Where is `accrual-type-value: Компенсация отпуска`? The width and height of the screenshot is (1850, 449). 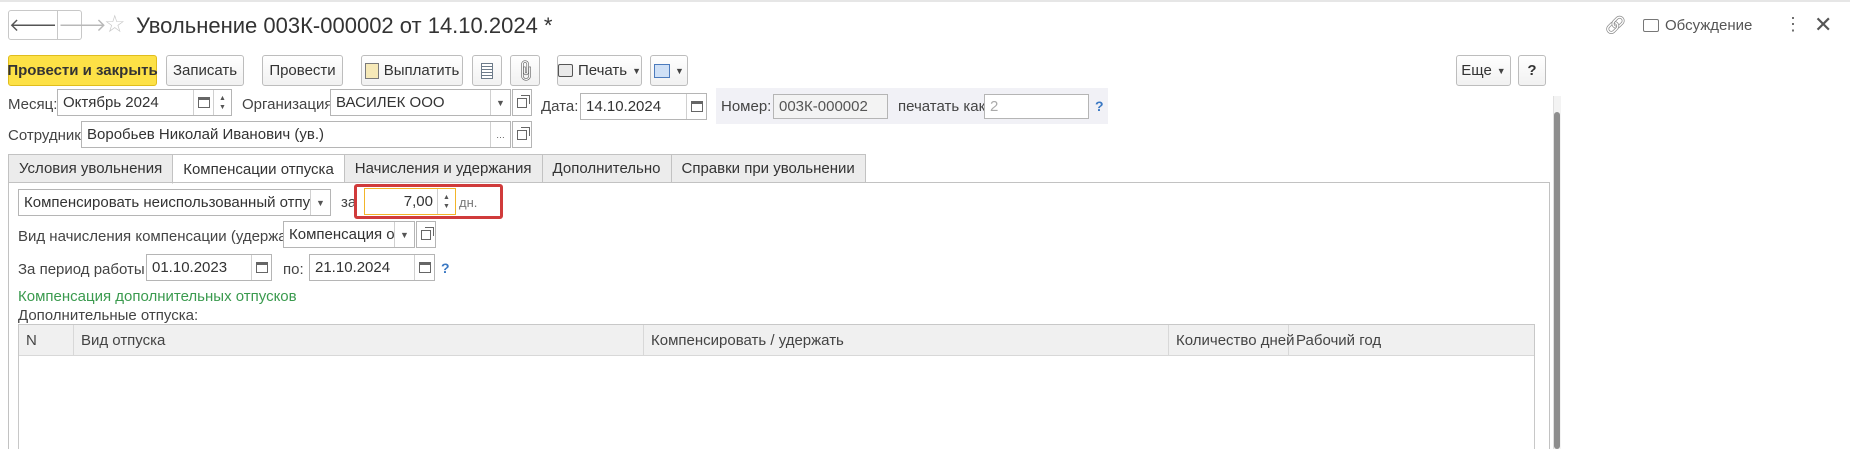 accrual-type-value: Компенсация отпуска is located at coordinates (341, 234).